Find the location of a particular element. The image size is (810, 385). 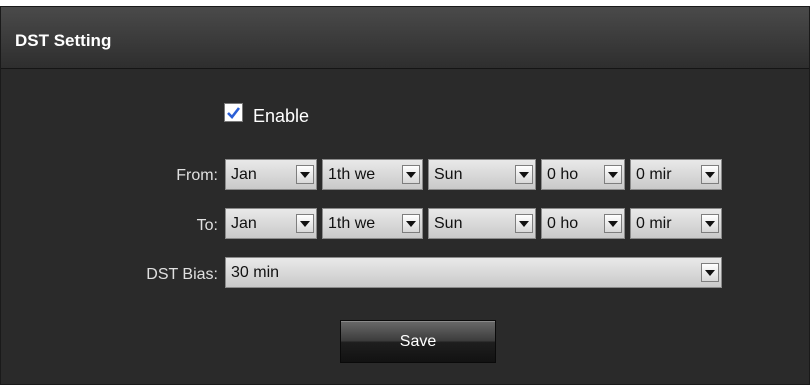

to-minute-select: 0 mir is located at coordinates (676, 223).